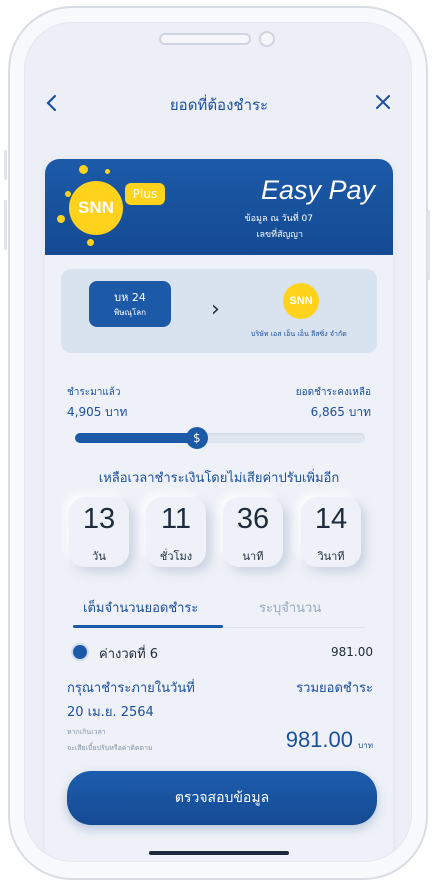 This screenshot has height=884, width=434. What do you see at coordinates (148, 626) in the screenshot?
I see `tab-active-indicator` at bounding box center [148, 626].